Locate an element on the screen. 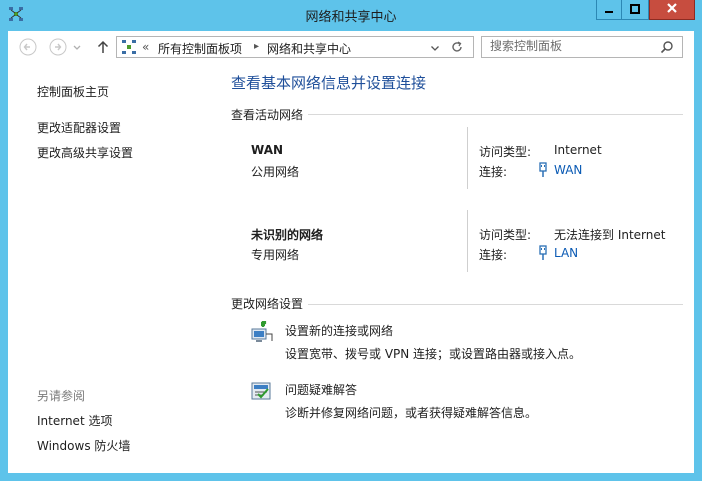  recent-pages-button is located at coordinates (77, 48).